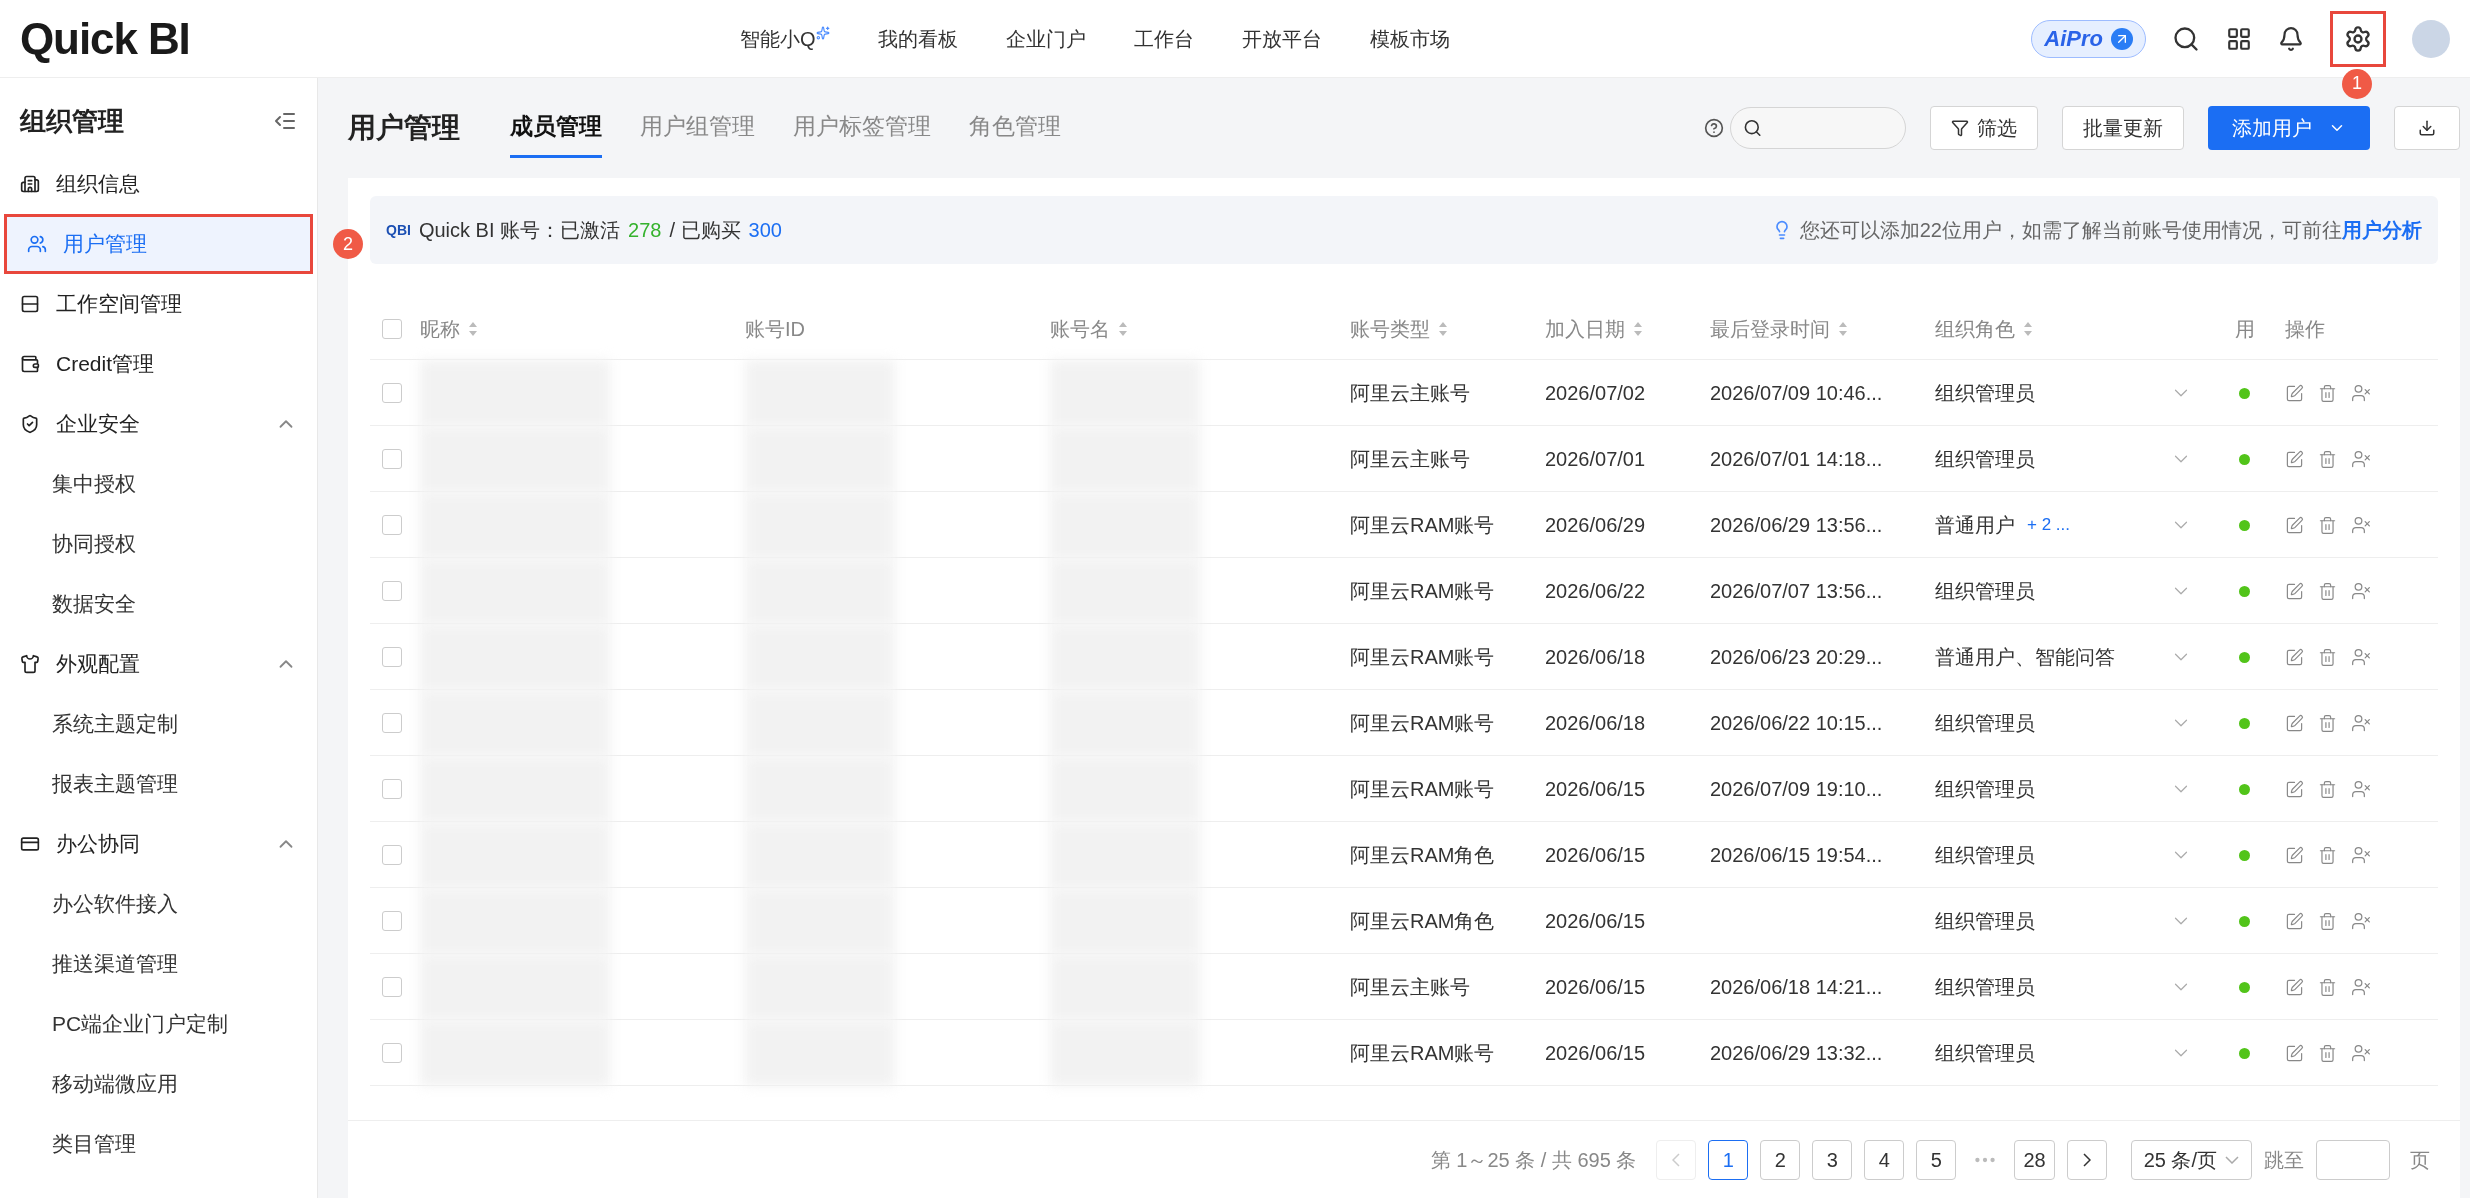 The height and width of the screenshot is (1198, 2470). Describe the element at coordinates (158, 604) in the screenshot. I see `sidebar-subitem: 数据安全` at that location.